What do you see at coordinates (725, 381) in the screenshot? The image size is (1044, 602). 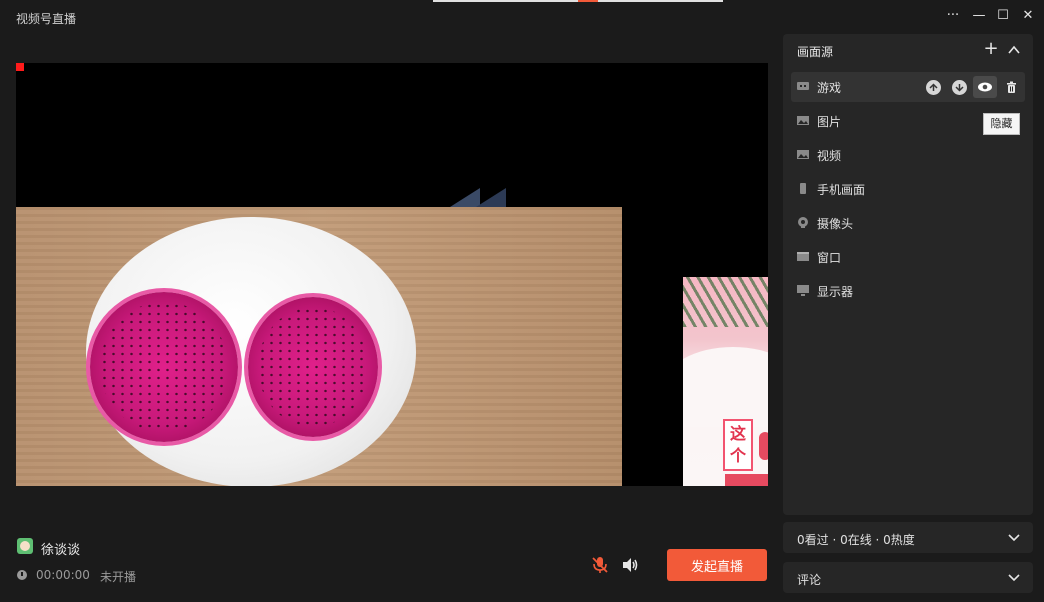 I see `video-source-poster: 这个` at bounding box center [725, 381].